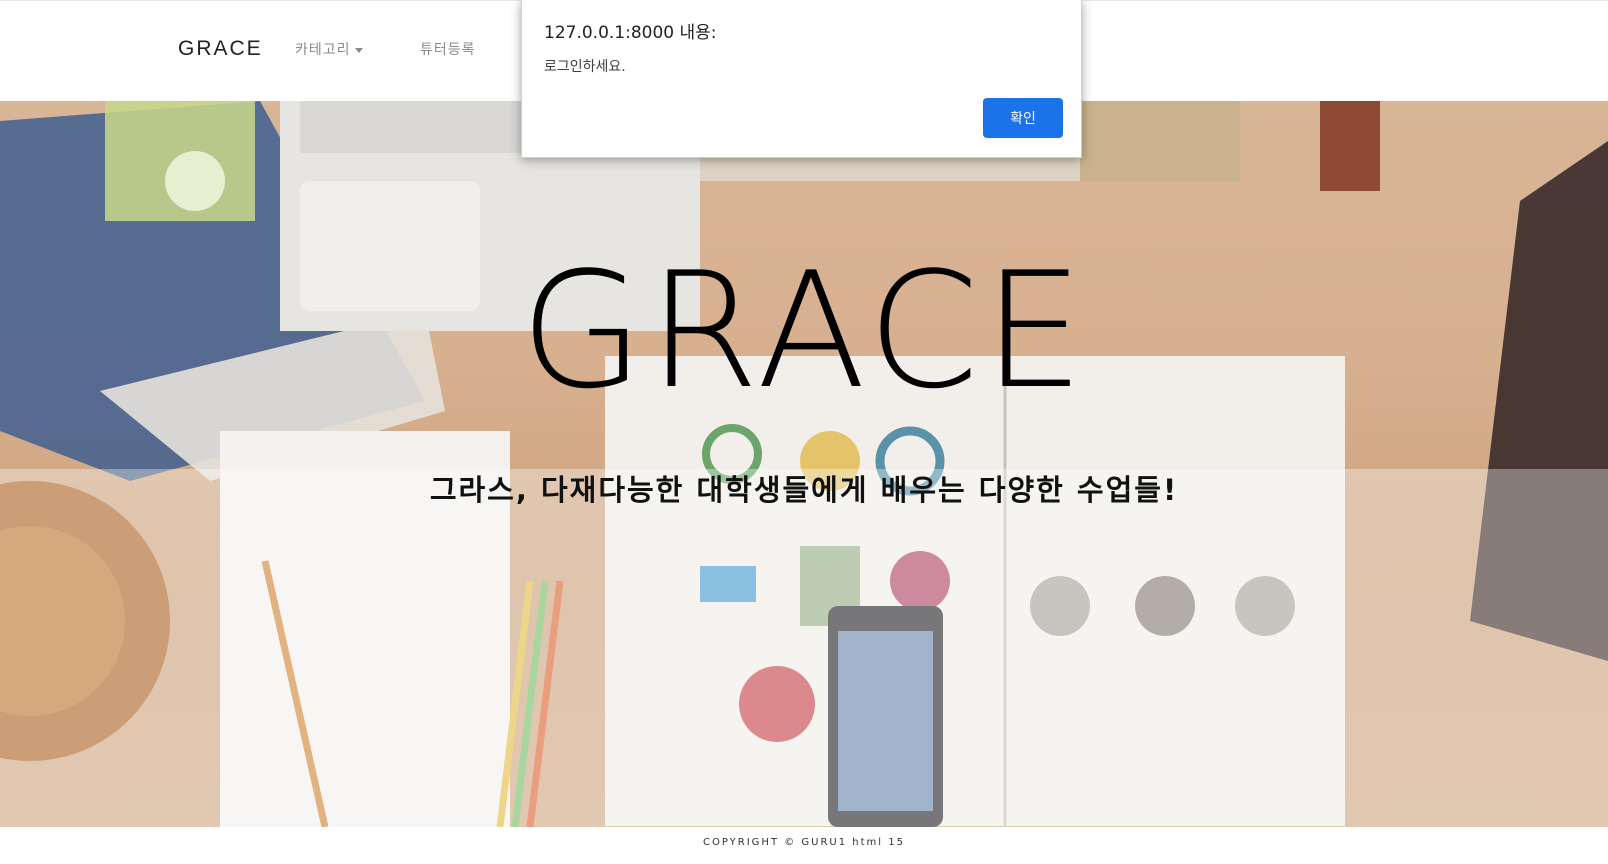  What do you see at coordinates (804, 842) in the screenshot?
I see `copyright-text: COPYRIGHT © GURU1 html 15` at bounding box center [804, 842].